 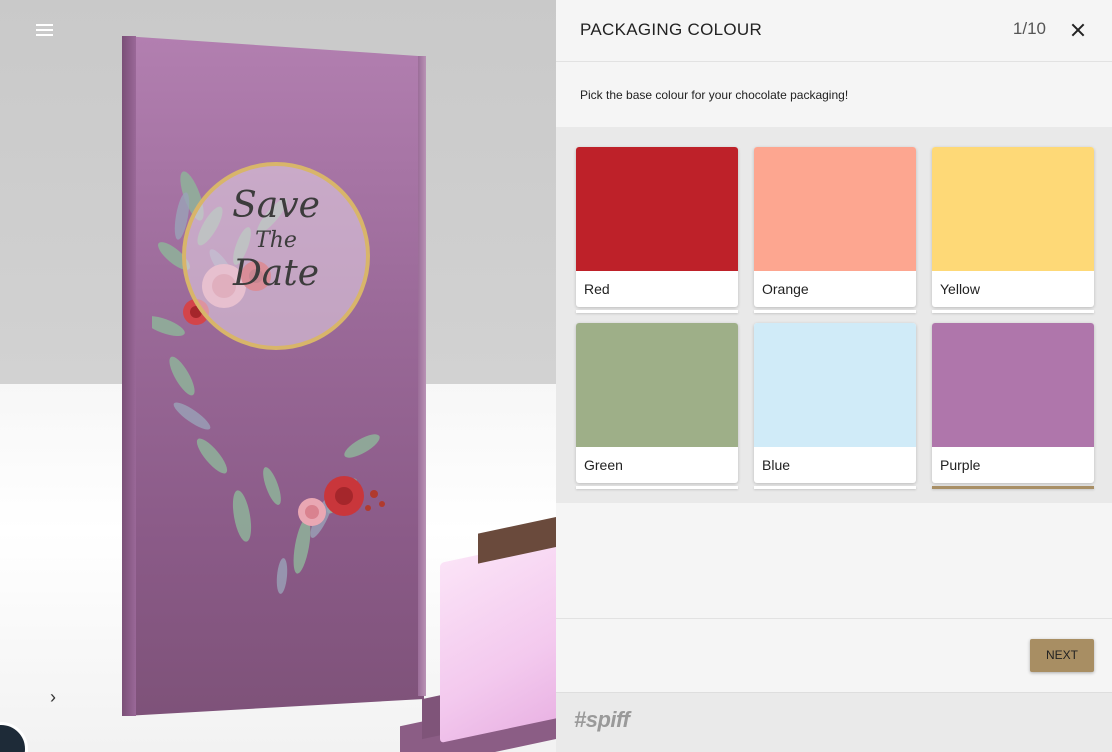 What do you see at coordinates (834, 31) in the screenshot?
I see `panel-header: PACKAGING COLOUR 1/10` at bounding box center [834, 31].